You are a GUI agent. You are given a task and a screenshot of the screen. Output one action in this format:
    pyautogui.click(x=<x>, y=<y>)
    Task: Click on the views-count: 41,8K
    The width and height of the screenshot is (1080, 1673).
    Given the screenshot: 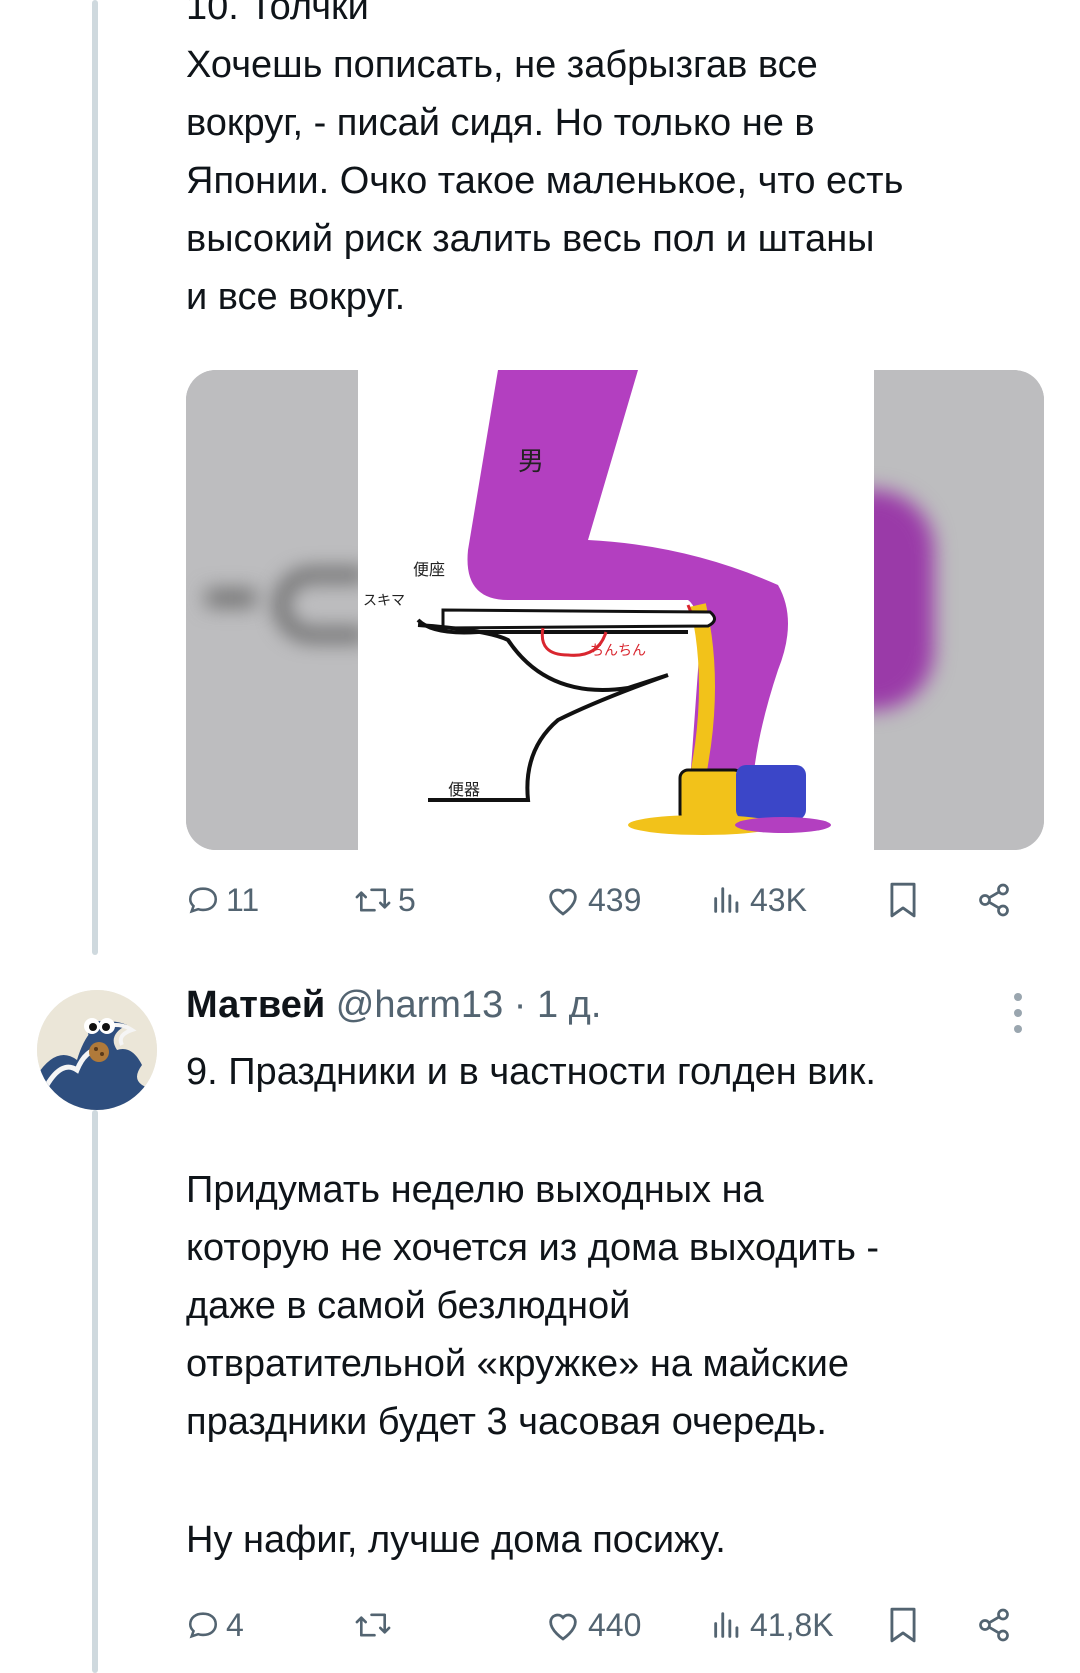 What is the action you would take?
    pyautogui.click(x=792, y=1624)
    